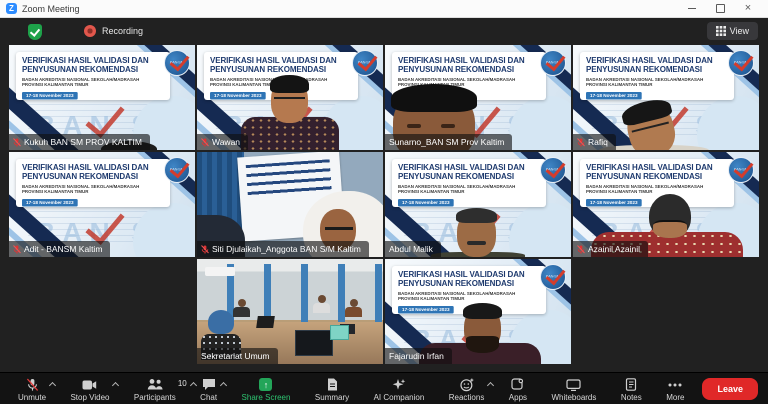 Image resolution: width=768 pixels, height=404 pixels. What do you see at coordinates (95, 390) in the screenshot?
I see `stop-video-button: Stop Video` at bounding box center [95, 390].